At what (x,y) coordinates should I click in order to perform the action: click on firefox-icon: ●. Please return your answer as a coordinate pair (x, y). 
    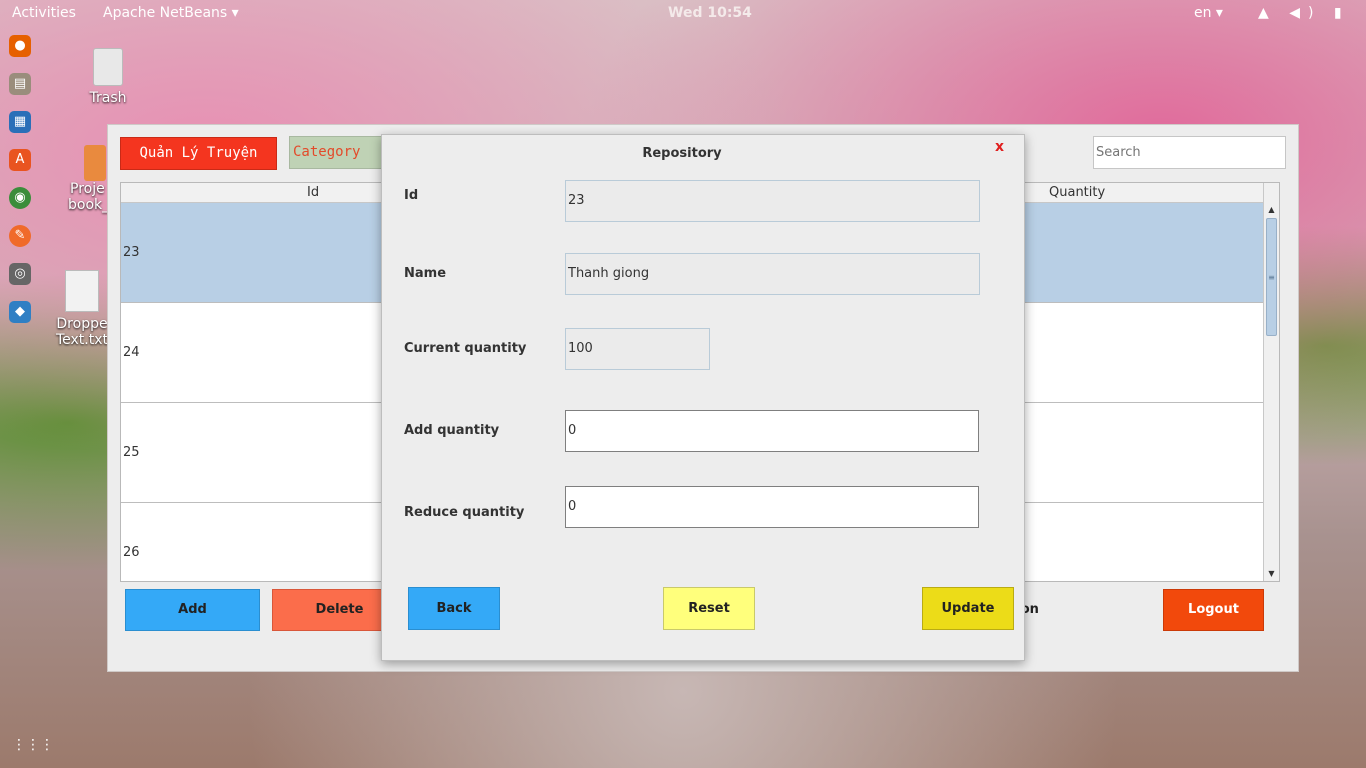
    Looking at the image, I should click on (20, 46).